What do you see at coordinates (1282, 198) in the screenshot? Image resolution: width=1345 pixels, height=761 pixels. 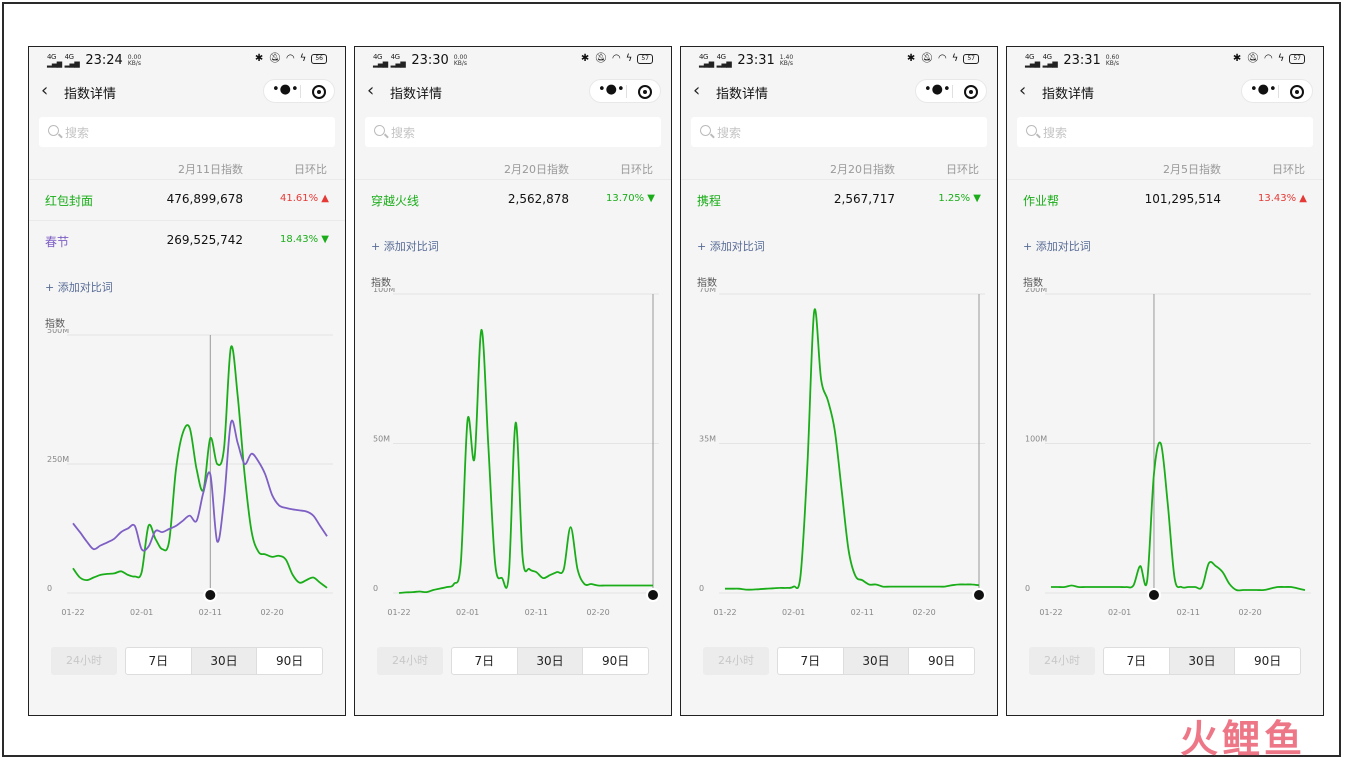 I see `change-rate: 13.43% ▲` at bounding box center [1282, 198].